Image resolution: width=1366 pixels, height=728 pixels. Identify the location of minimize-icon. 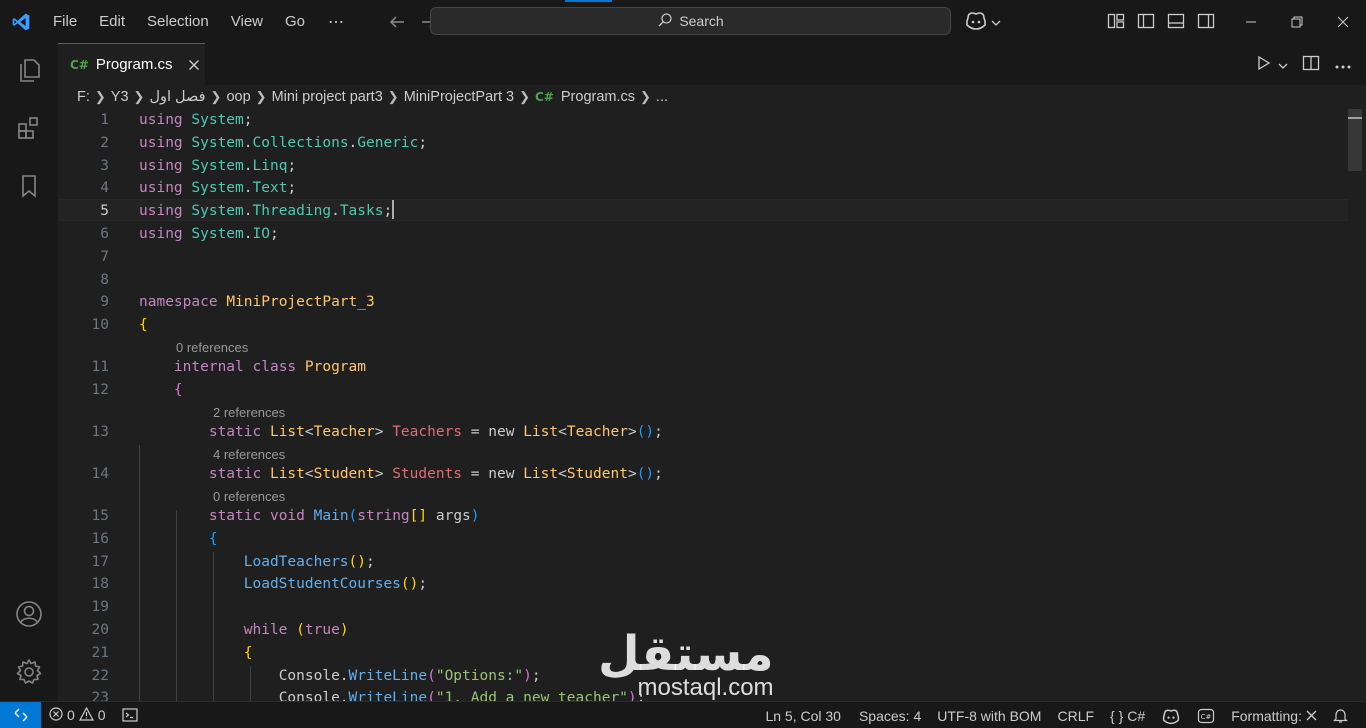
(1251, 21).